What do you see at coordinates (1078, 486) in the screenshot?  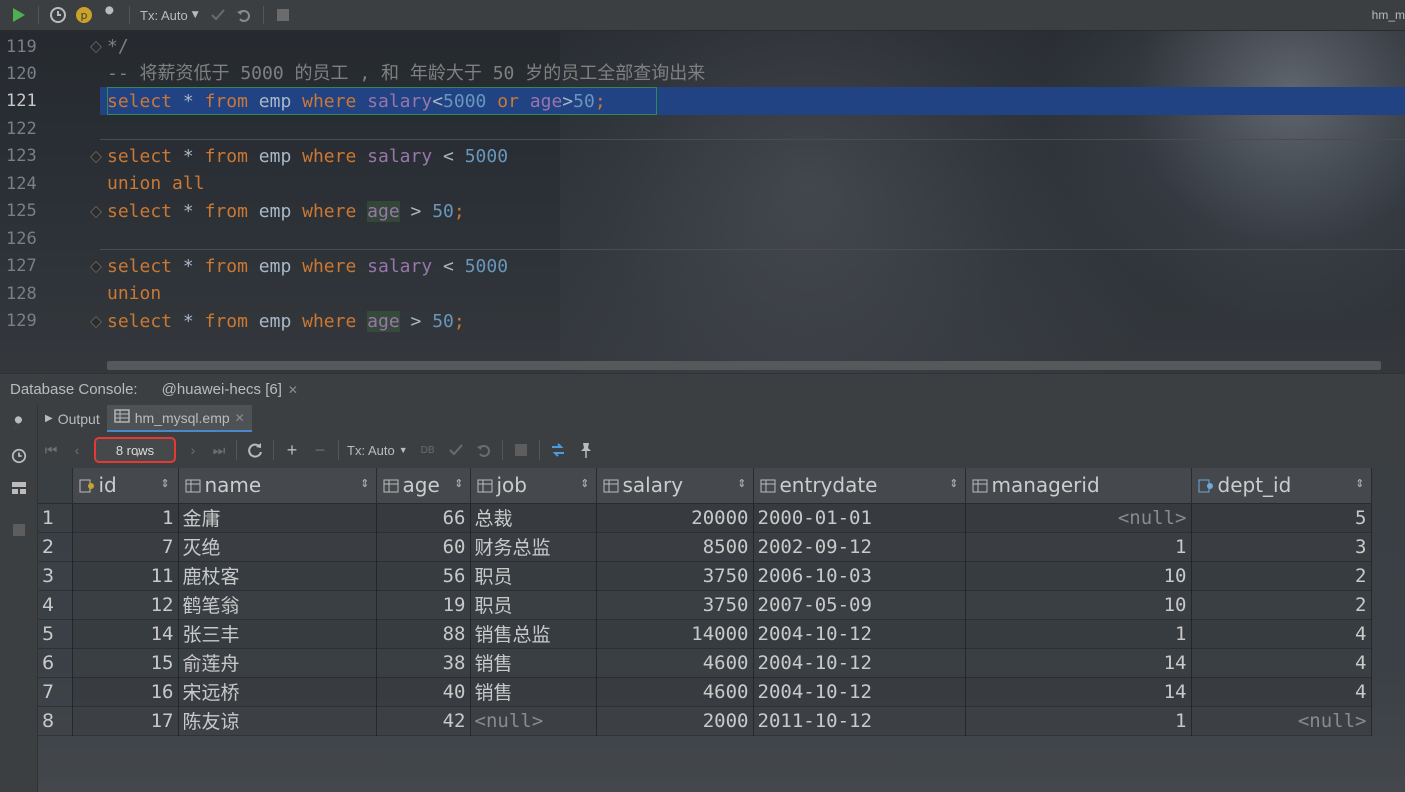 I see `column-header-managerid: managerid` at bounding box center [1078, 486].